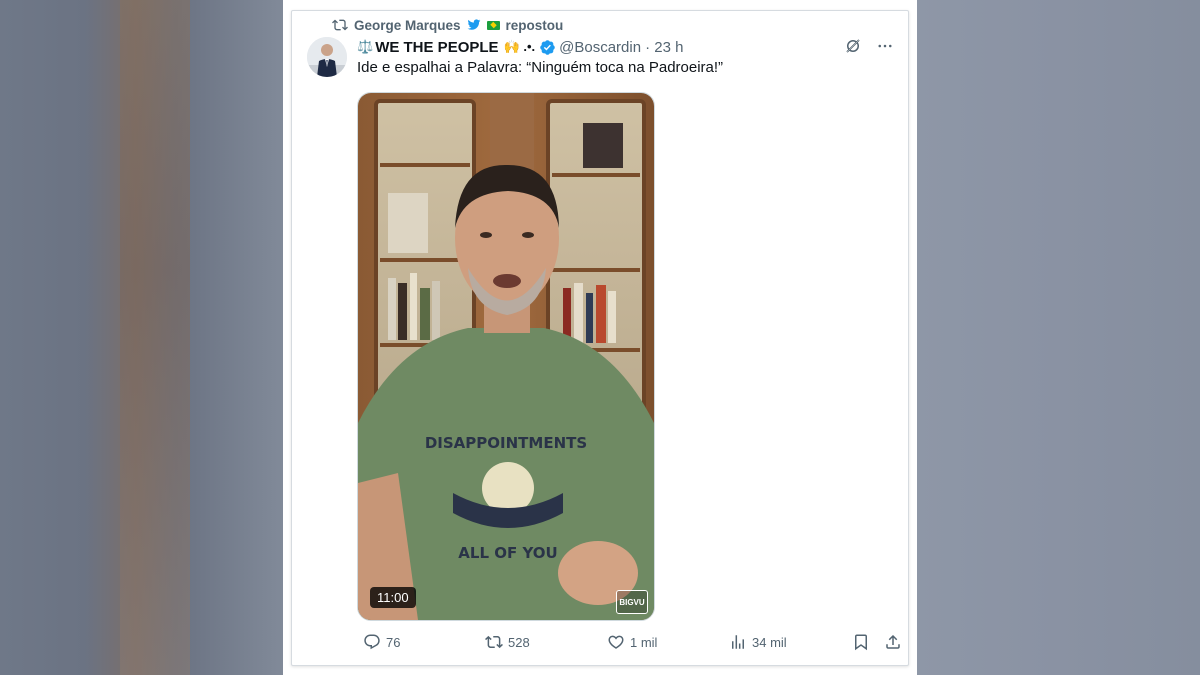 The height and width of the screenshot is (675, 1200). What do you see at coordinates (473, 24) in the screenshot?
I see `bird-icon` at bounding box center [473, 24].